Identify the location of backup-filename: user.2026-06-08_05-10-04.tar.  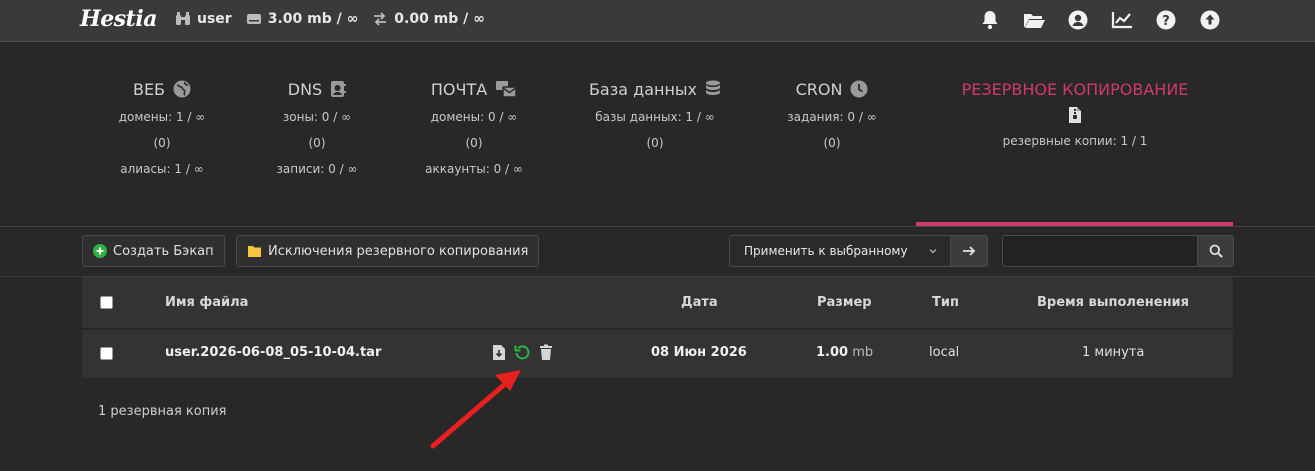
(273, 352).